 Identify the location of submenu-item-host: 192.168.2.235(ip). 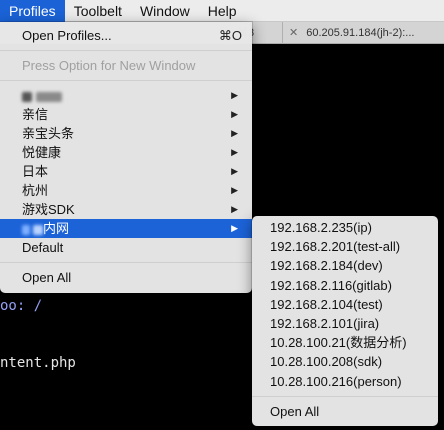
(345, 227).